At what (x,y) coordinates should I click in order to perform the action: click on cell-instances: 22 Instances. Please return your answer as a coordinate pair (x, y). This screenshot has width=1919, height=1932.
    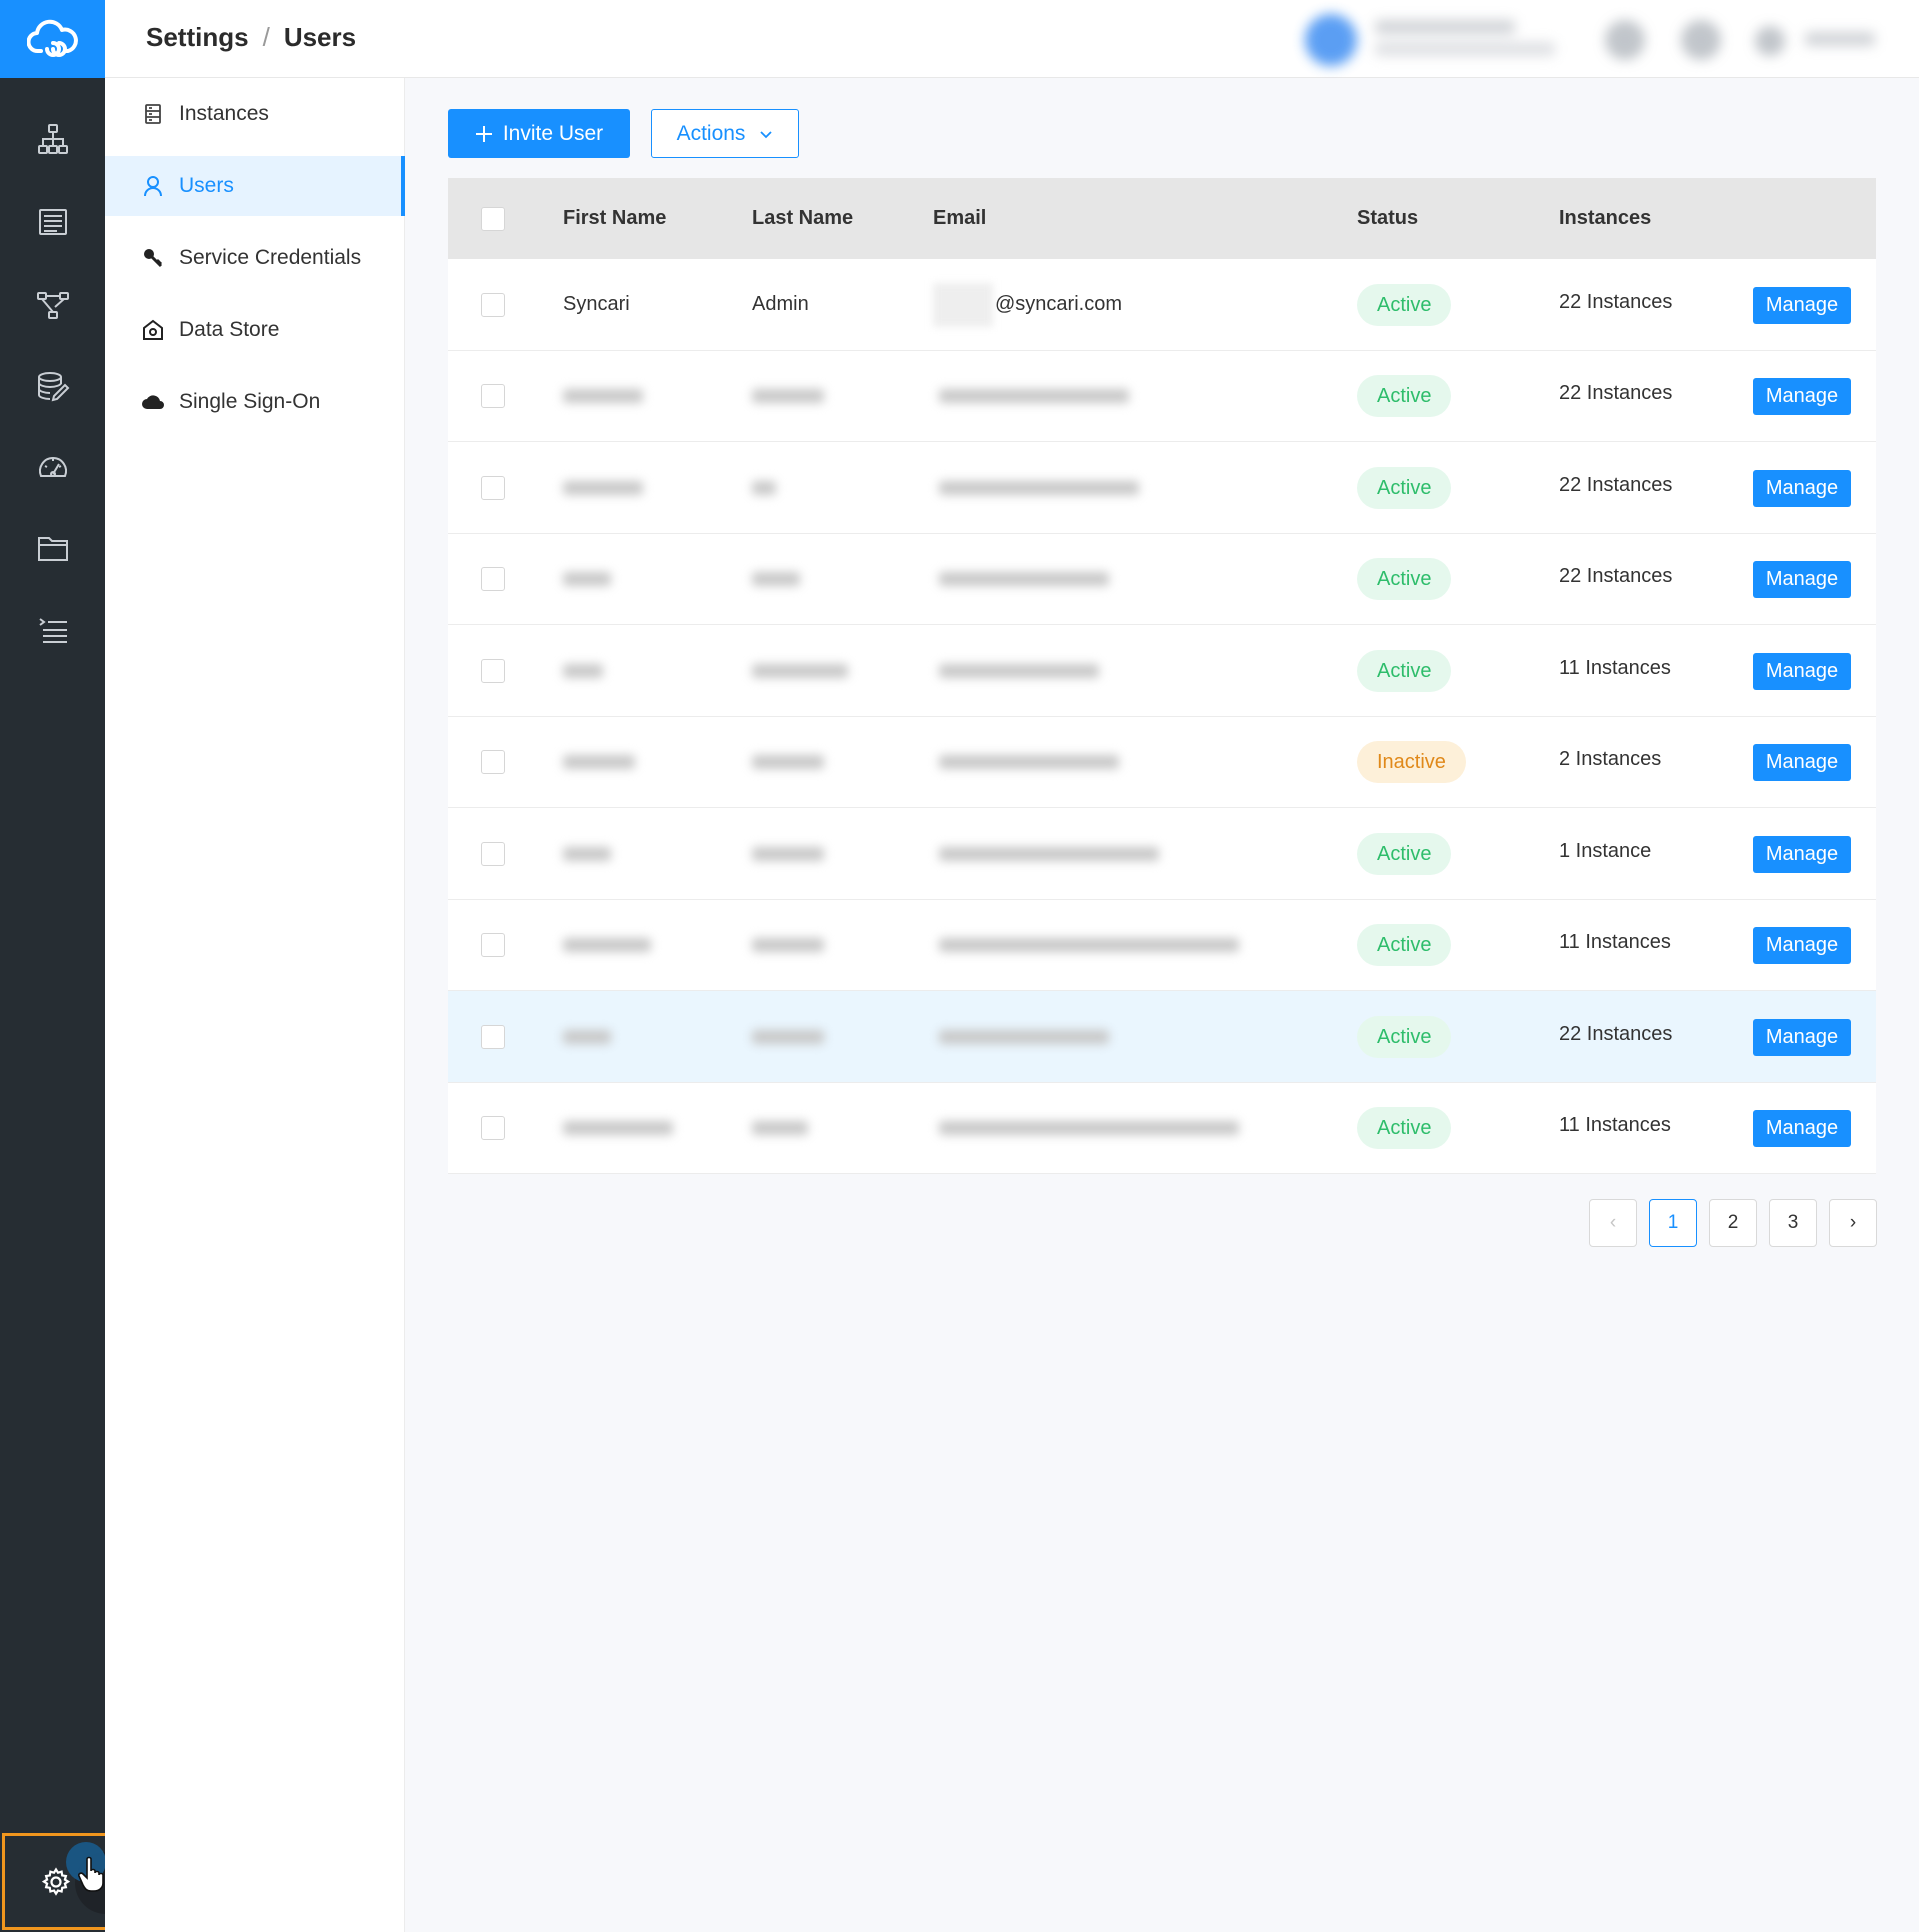
    Looking at the image, I should click on (1616, 484).